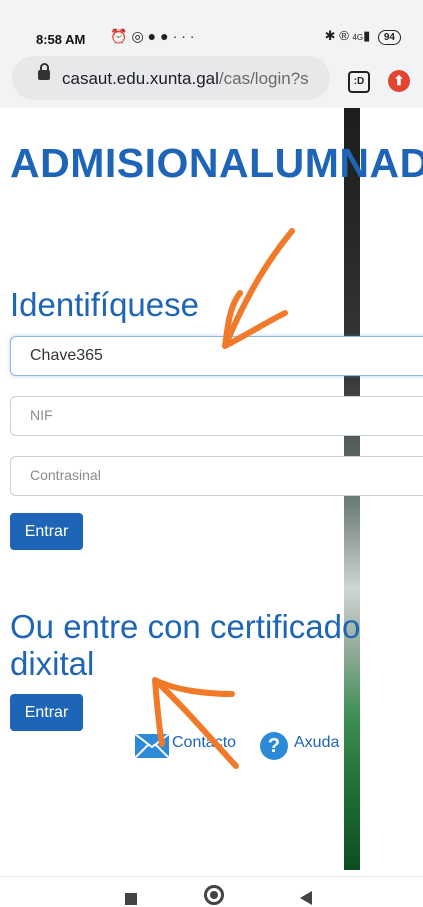 The image size is (423, 907). I want to click on url-text: casaut.edu.xunta.gal/cas/login?s, so click(185, 79).